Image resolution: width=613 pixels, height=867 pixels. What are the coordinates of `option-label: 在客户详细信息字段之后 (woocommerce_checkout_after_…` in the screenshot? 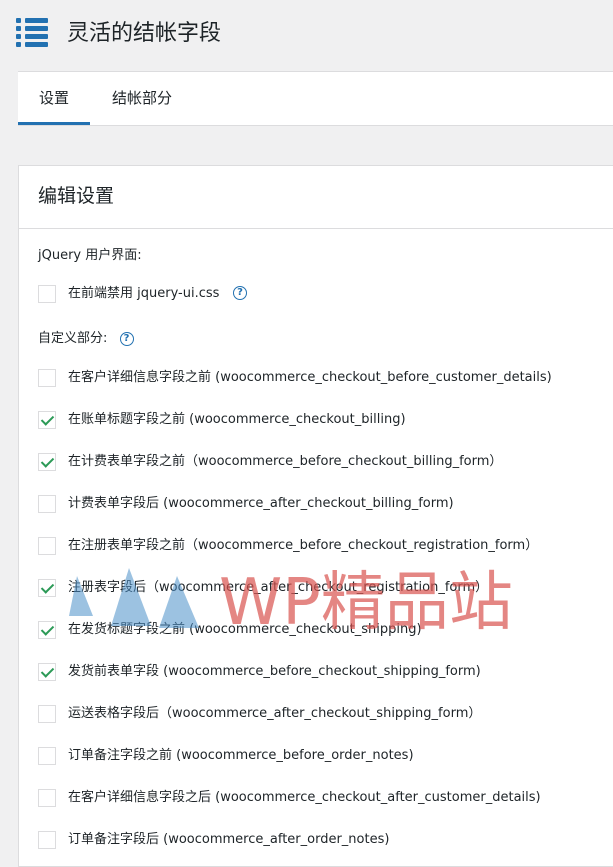 It's located at (304, 797).